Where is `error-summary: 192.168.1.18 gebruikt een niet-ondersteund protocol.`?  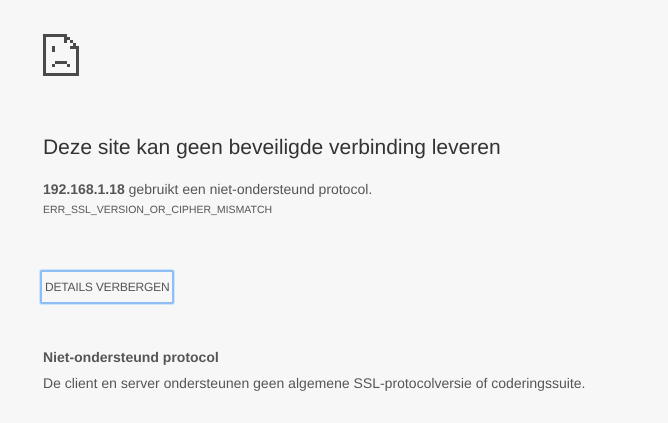 error-summary: 192.168.1.18 gebruikt een niet-ondersteund protocol. is located at coordinates (208, 189).